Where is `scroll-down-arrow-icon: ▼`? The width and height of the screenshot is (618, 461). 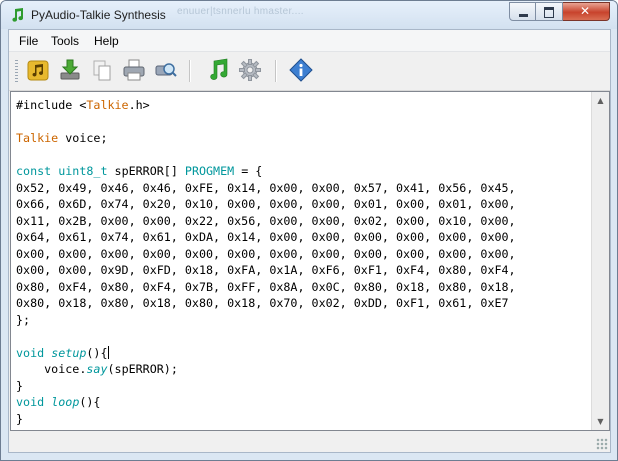
scroll-down-arrow-icon: ▼ is located at coordinates (600, 421).